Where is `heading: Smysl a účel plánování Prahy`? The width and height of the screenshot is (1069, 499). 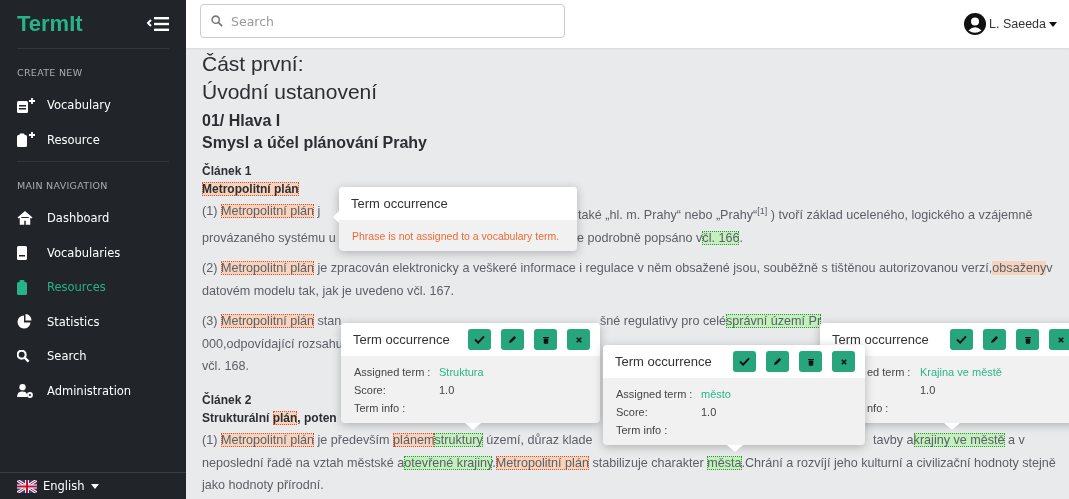
heading: Smysl a účel plánování Prahy is located at coordinates (314, 142).